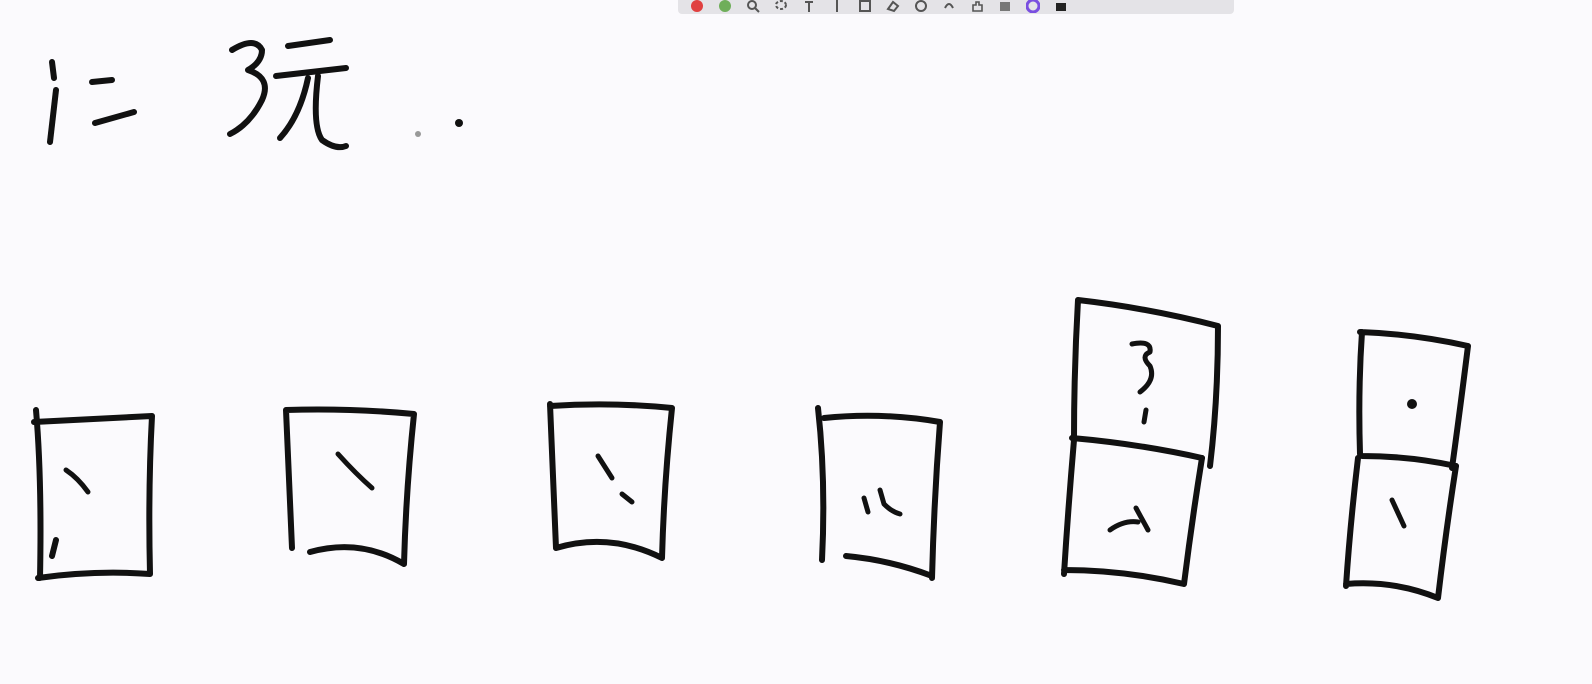 The height and width of the screenshot is (684, 1592). Describe the element at coordinates (1142, 382) in the screenshot. I see `box-5-top-mark` at that location.